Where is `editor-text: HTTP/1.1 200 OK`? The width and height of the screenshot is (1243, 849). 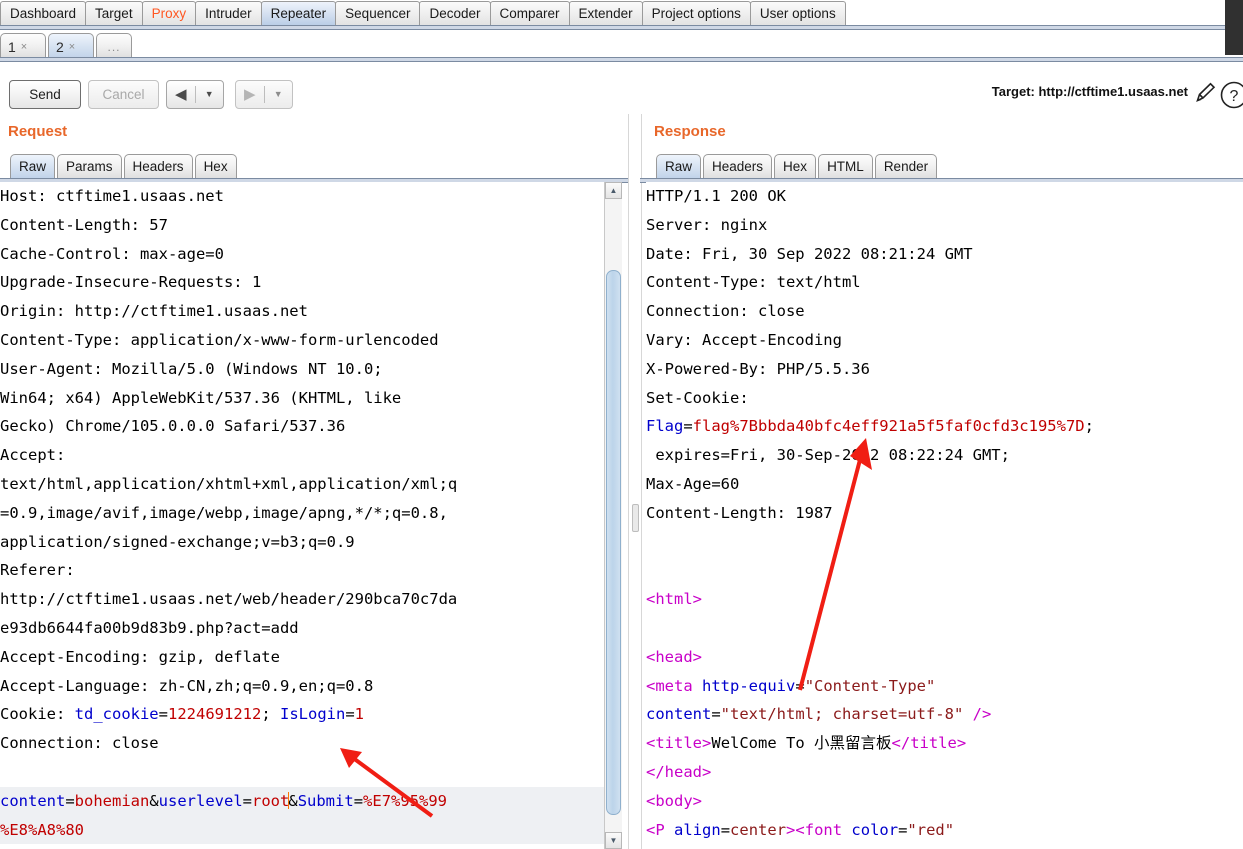 editor-text: HTTP/1.1 200 OK is located at coordinates (716, 196).